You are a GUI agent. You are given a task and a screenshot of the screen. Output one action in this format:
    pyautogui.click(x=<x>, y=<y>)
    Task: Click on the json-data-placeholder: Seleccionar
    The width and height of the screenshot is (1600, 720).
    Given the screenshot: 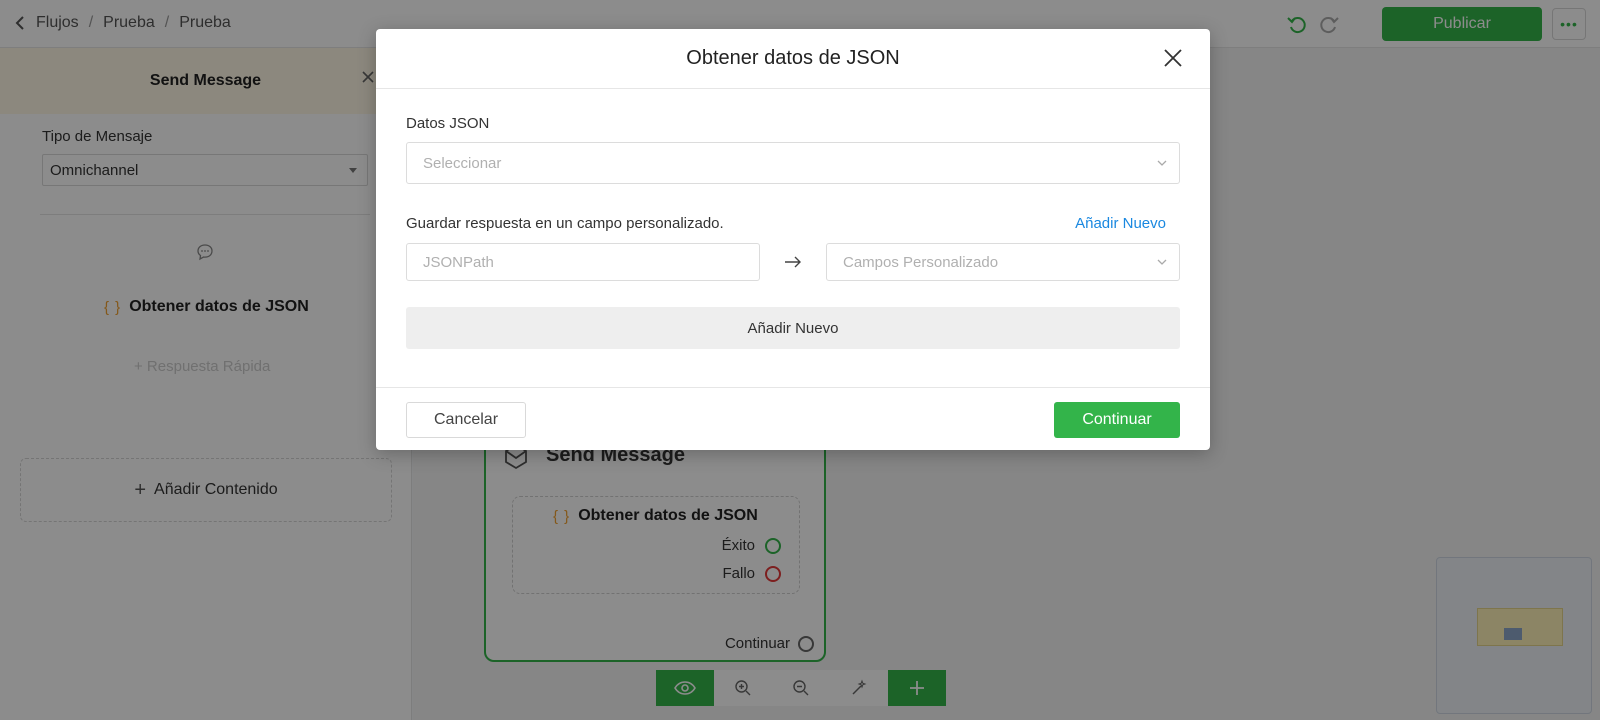 What is the action you would take?
    pyautogui.click(x=462, y=163)
    